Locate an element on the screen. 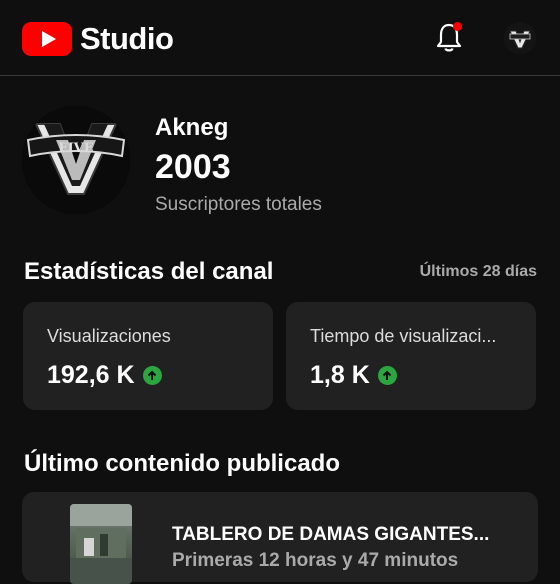 The height and width of the screenshot is (584, 560). latest-content-title: Último contenido publicado is located at coordinates (182, 463).